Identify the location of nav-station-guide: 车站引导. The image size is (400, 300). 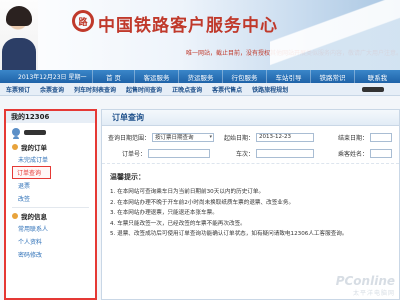
(288, 76).